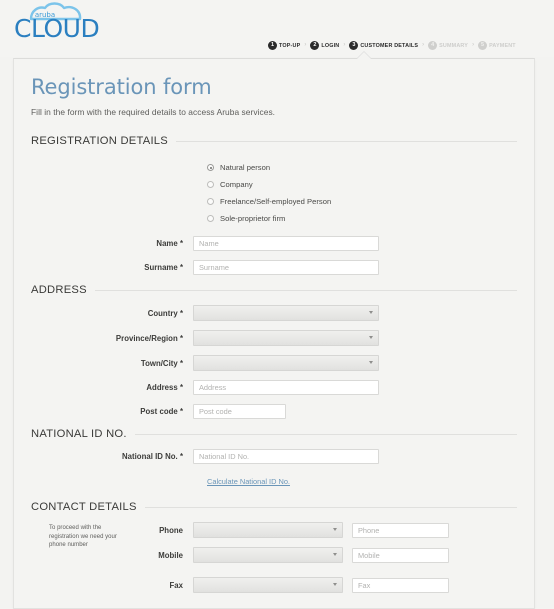  Describe the element at coordinates (286, 456) in the screenshot. I see `national-id-input` at that location.